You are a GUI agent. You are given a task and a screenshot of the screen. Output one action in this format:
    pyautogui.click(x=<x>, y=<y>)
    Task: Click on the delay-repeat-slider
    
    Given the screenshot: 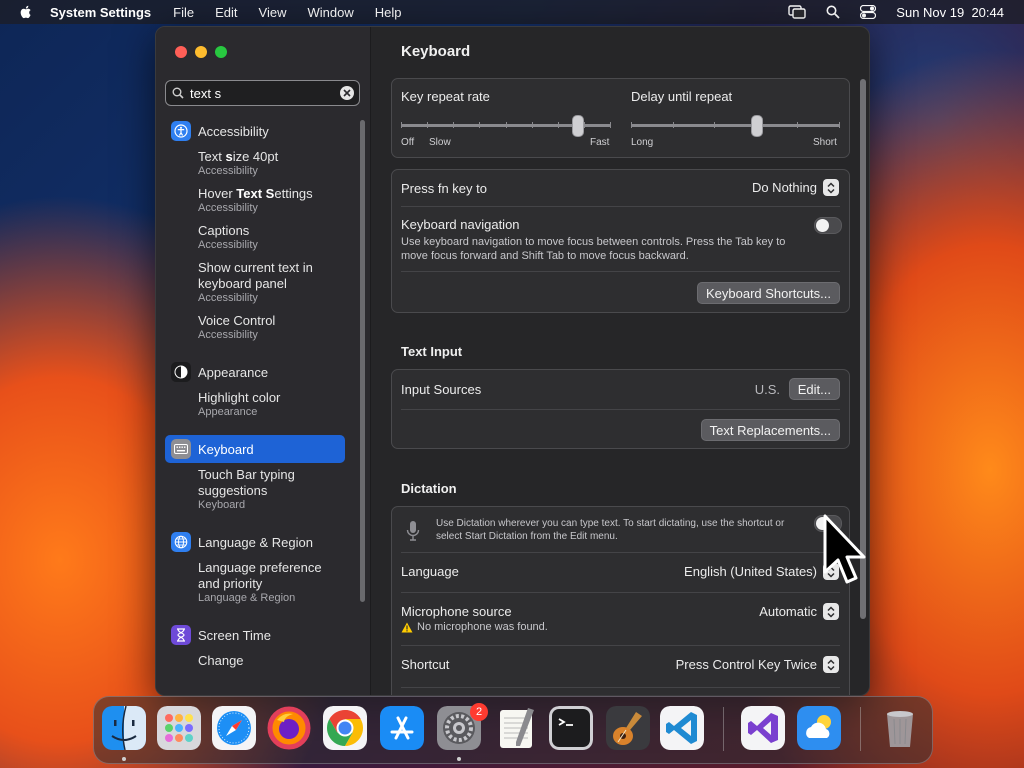 What is the action you would take?
    pyautogui.click(x=735, y=127)
    